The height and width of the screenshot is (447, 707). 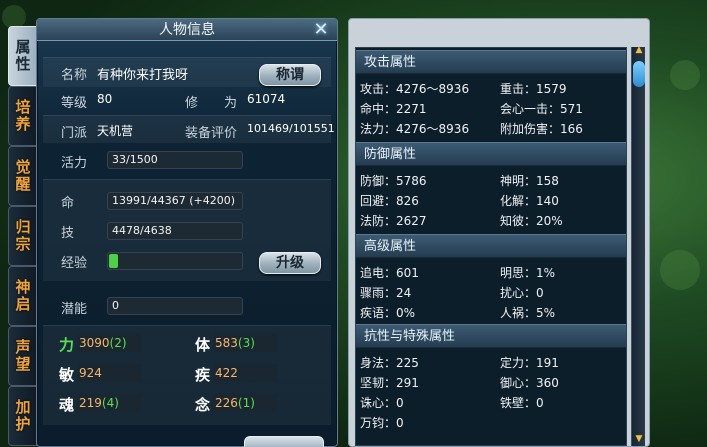 What do you see at coordinates (522, 293) in the screenshot?
I see `attr-item: 扰心：0` at bounding box center [522, 293].